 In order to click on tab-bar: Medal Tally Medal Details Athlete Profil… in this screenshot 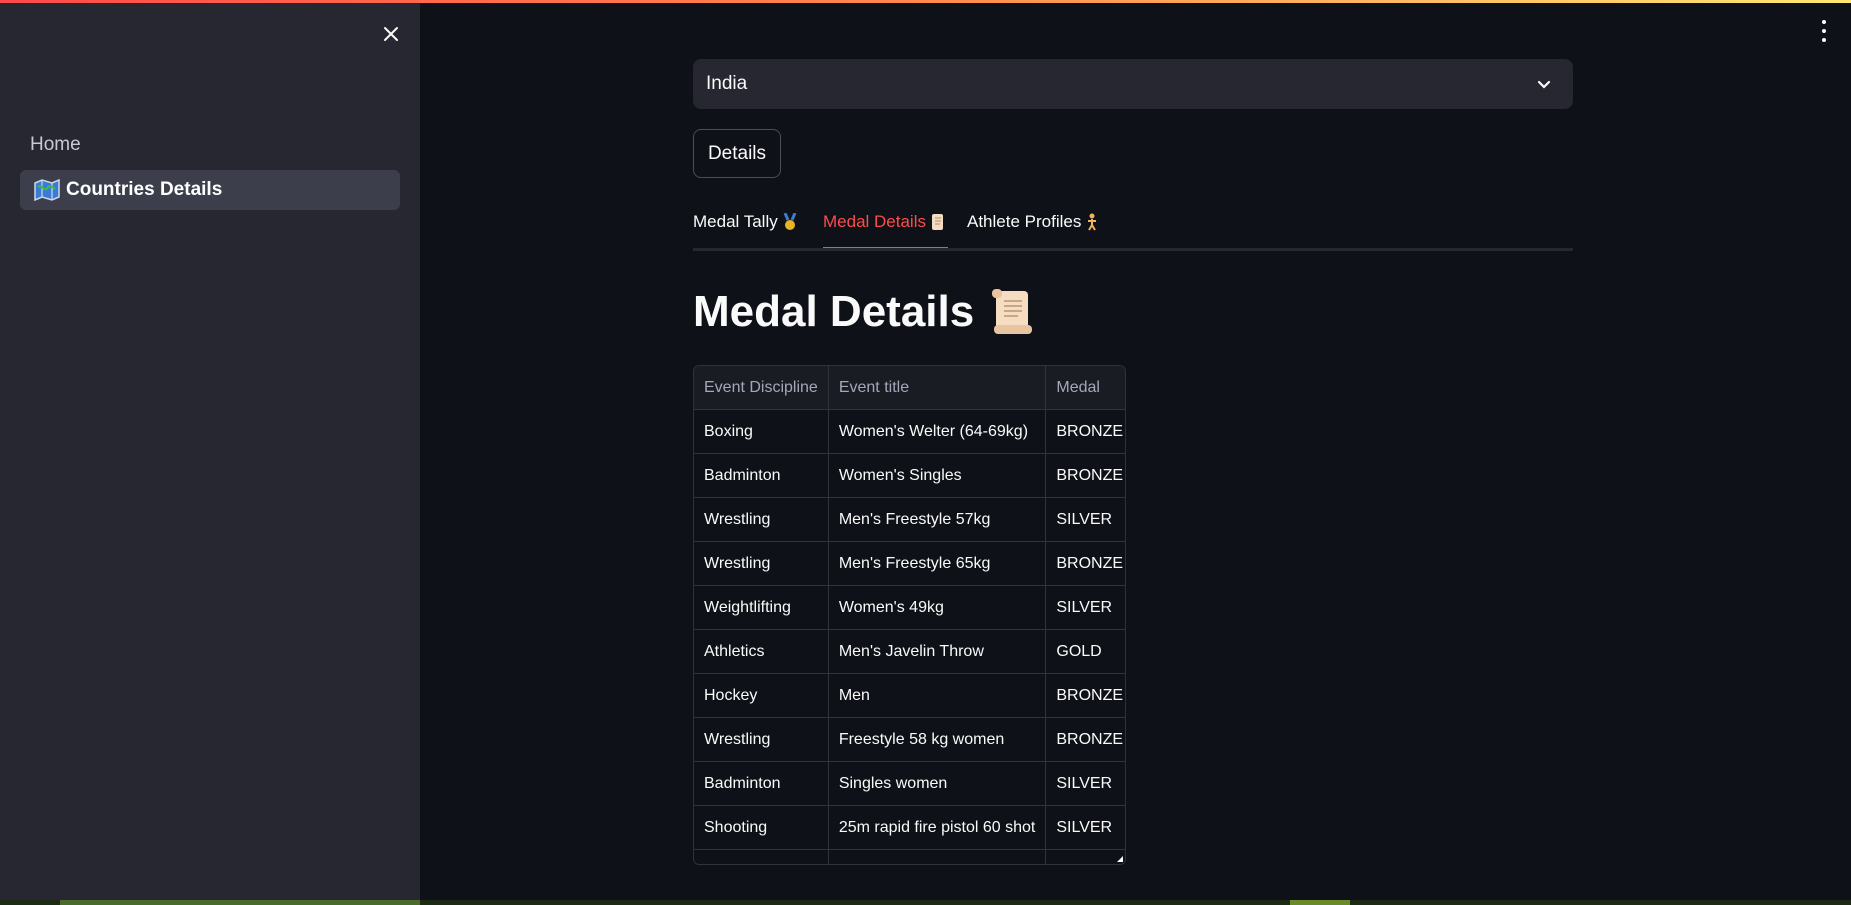, I will do `click(1133, 230)`.